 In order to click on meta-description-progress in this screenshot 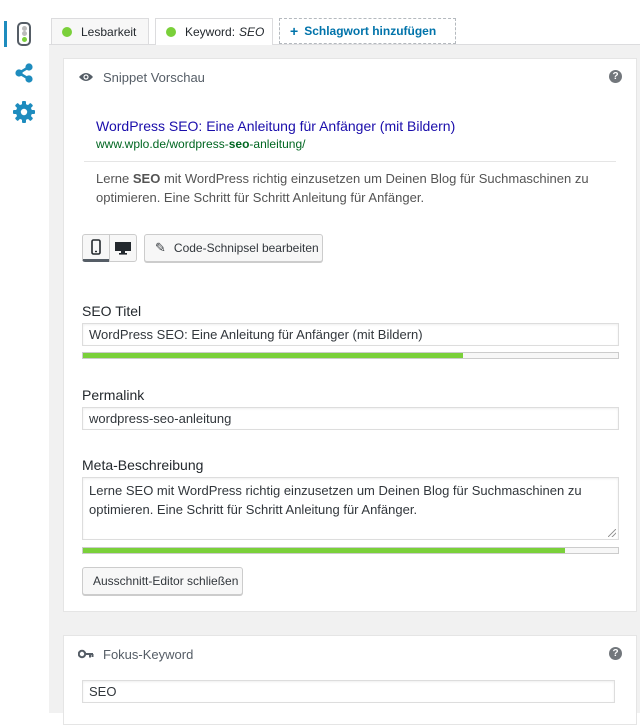, I will do `click(350, 550)`.